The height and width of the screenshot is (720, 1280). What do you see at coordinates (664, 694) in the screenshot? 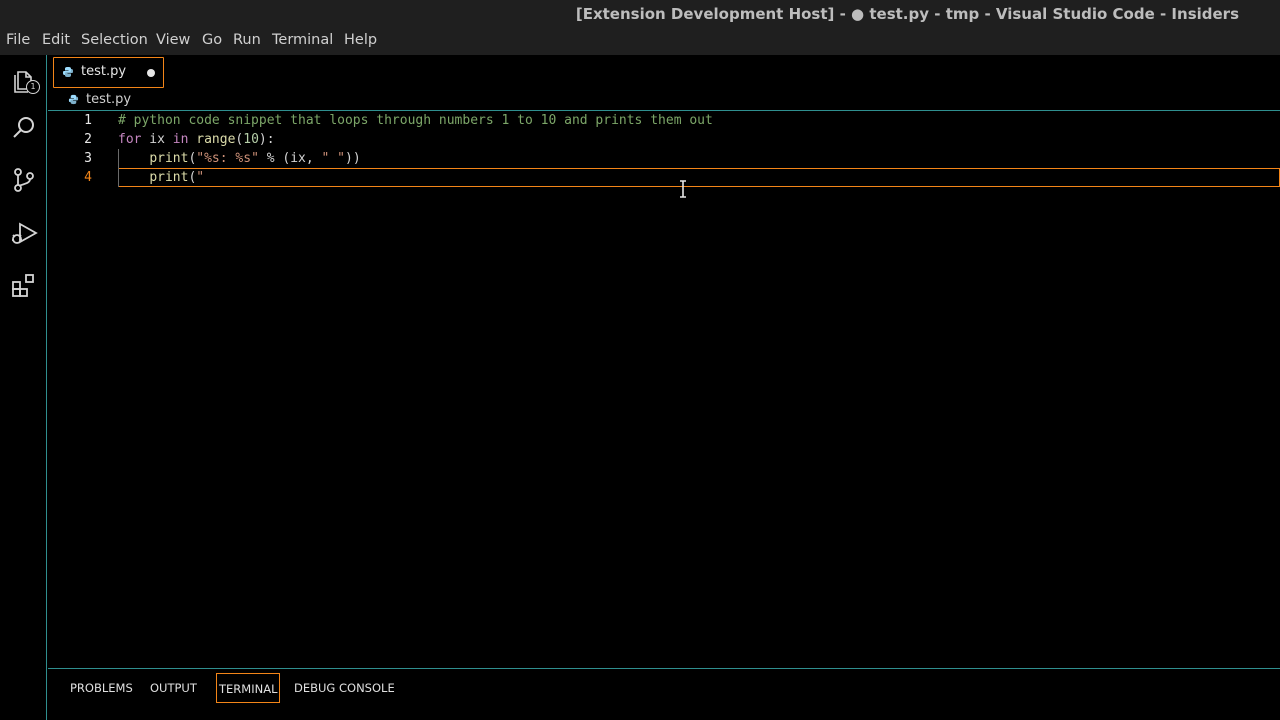
I see `bottom-panel: PROBLEMS OUTPUT TERMINAL DEBUG CONSOLE` at bounding box center [664, 694].